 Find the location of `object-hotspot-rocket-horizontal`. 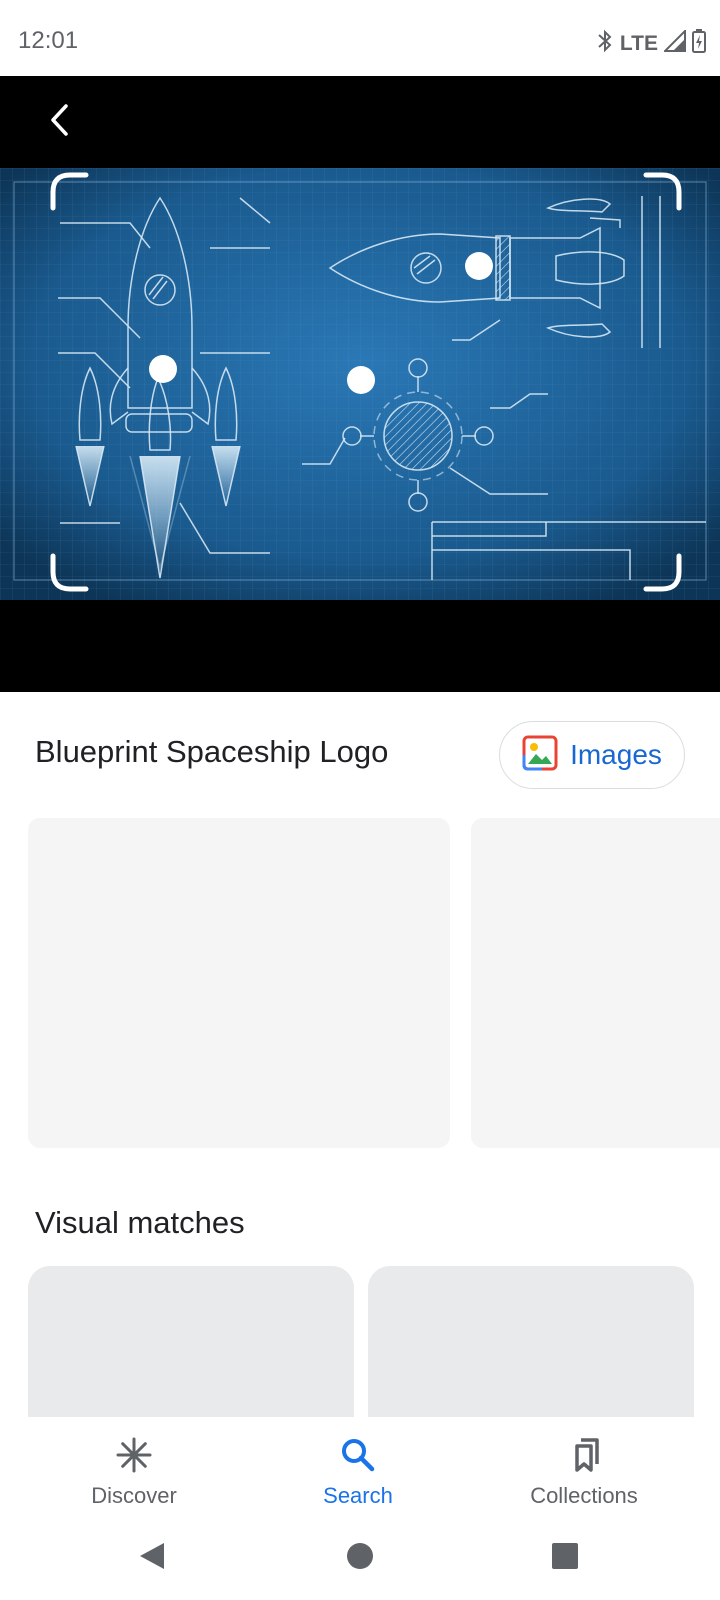

object-hotspot-rocket-horizontal is located at coordinates (479, 266).